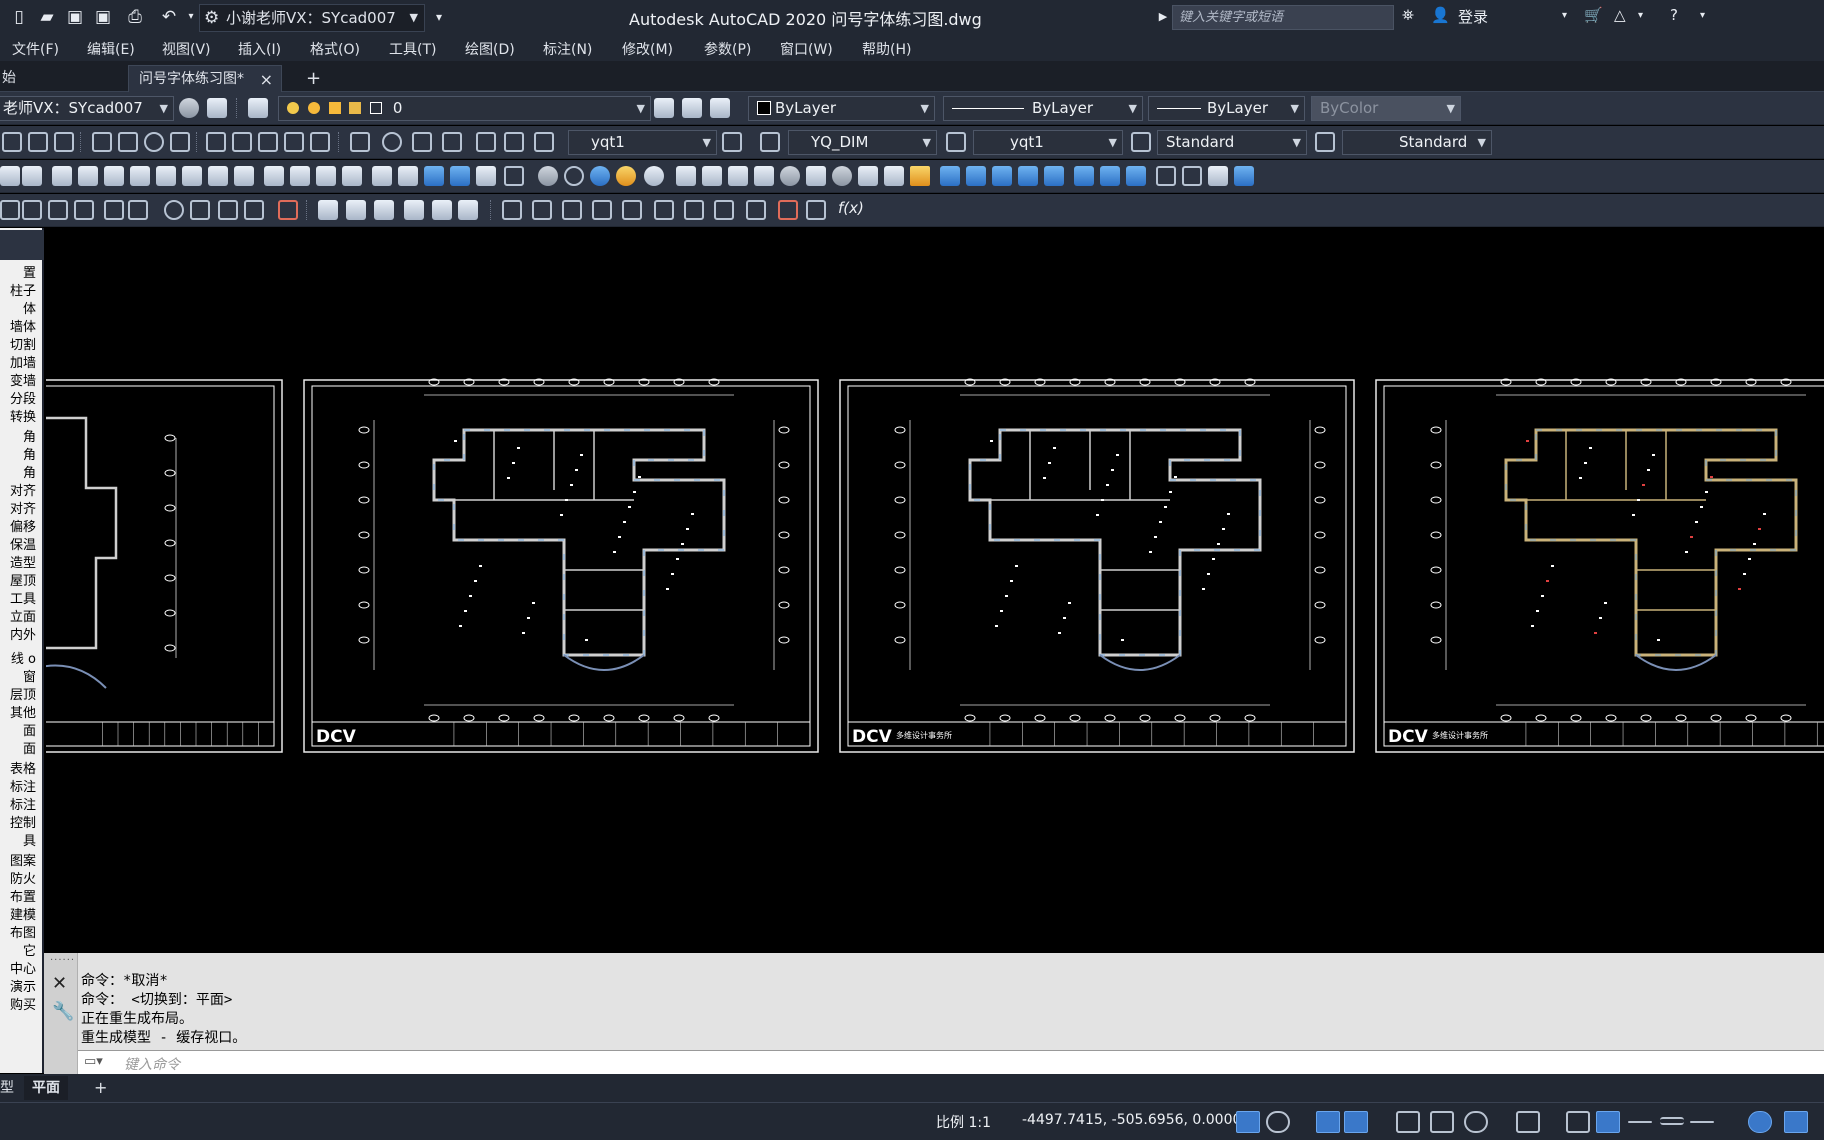  I want to click on dim-continue-icon, so click(268, 142).